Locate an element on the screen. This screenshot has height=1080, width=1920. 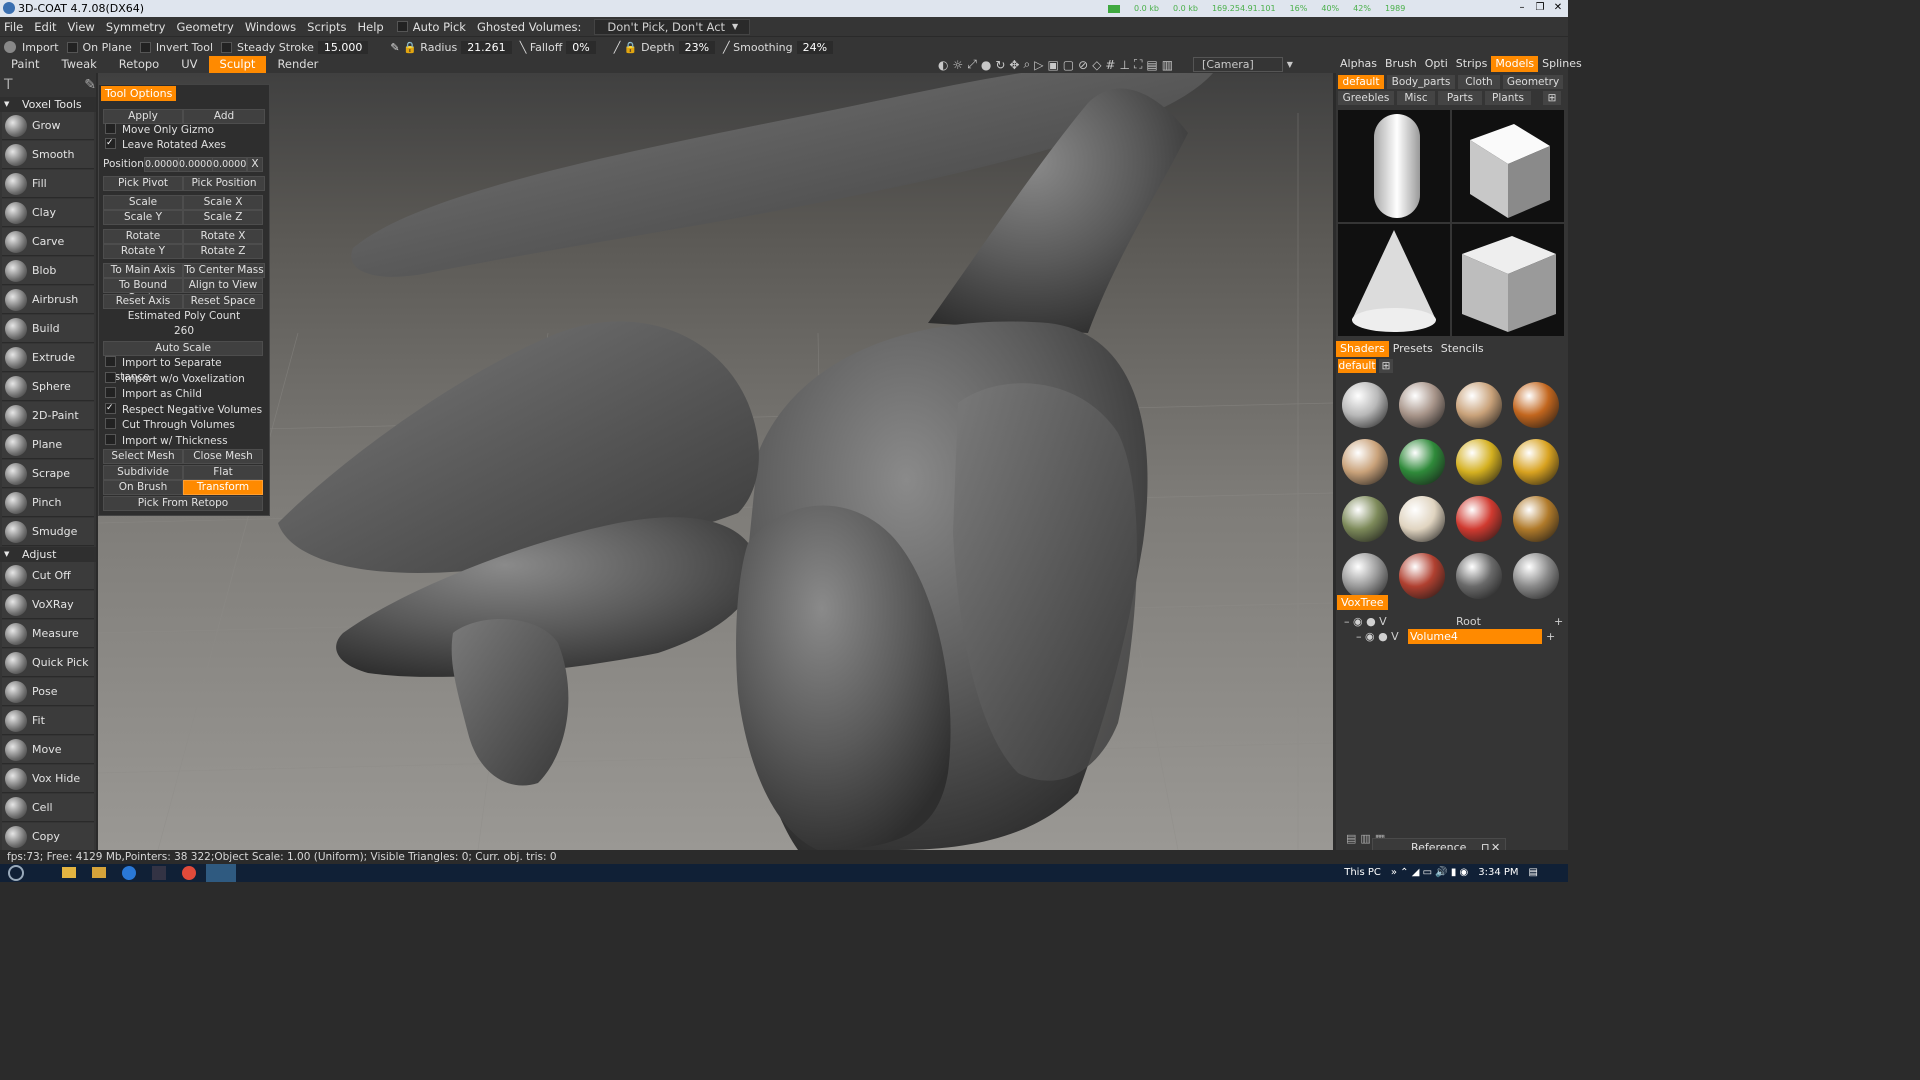
respect-negative-option: Respect Negative Volumes is located at coordinates (183, 409).